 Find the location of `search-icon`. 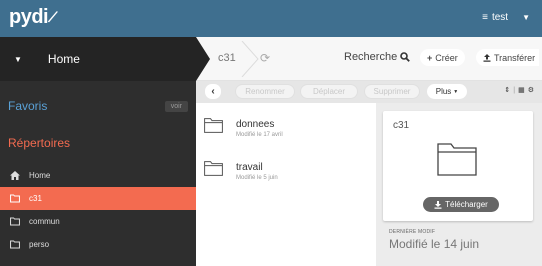

search-icon is located at coordinates (405, 57).